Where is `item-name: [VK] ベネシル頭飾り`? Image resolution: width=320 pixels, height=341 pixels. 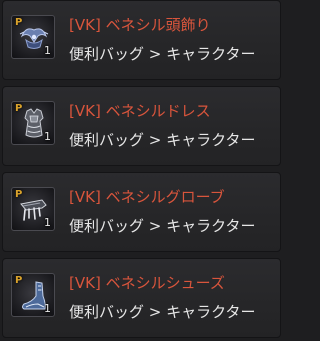
item-name: [VK] ベネシル頭飾り is located at coordinates (140, 25).